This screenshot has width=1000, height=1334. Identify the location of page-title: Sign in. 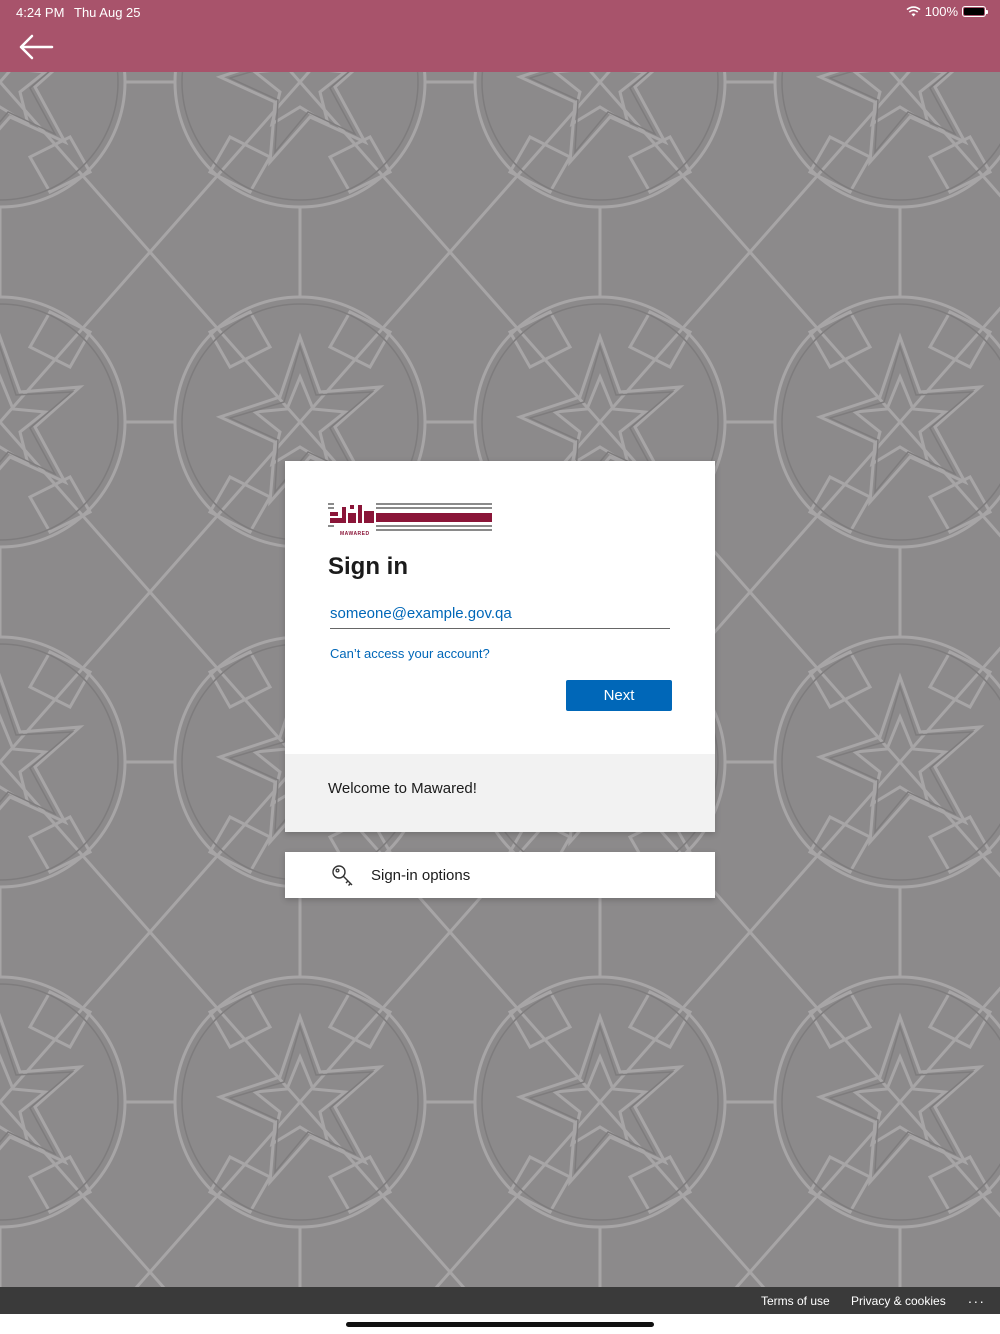
(368, 566).